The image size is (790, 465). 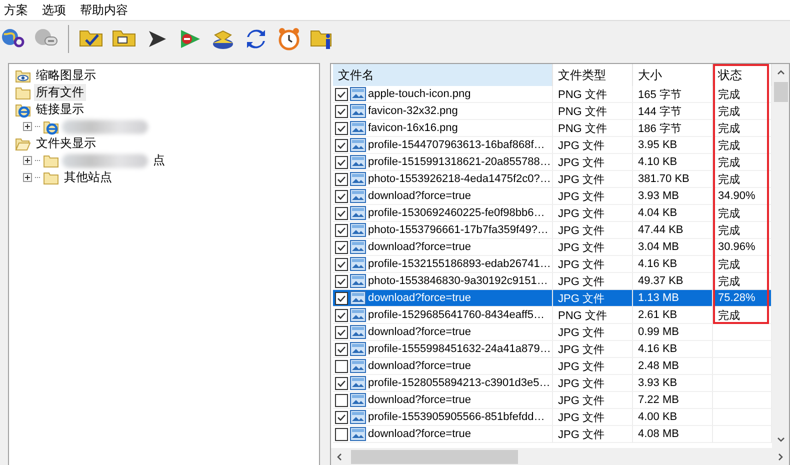 What do you see at coordinates (552, 383) in the screenshot?
I see `file-row: profile-1528055894213-c3901d3e5… JPG 文件 3.93 KB` at bounding box center [552, 383].